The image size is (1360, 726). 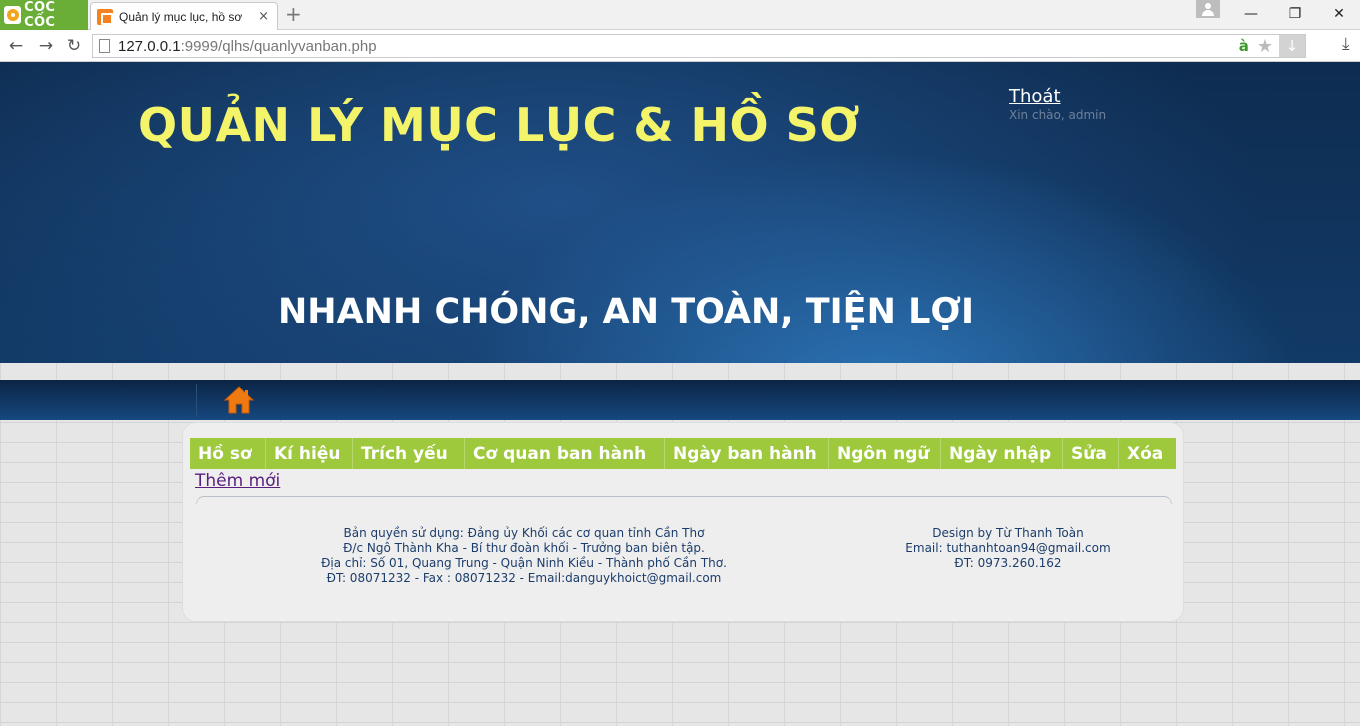 I want to click on column-header-sua: Sửa, so click(x=1091, y=453).